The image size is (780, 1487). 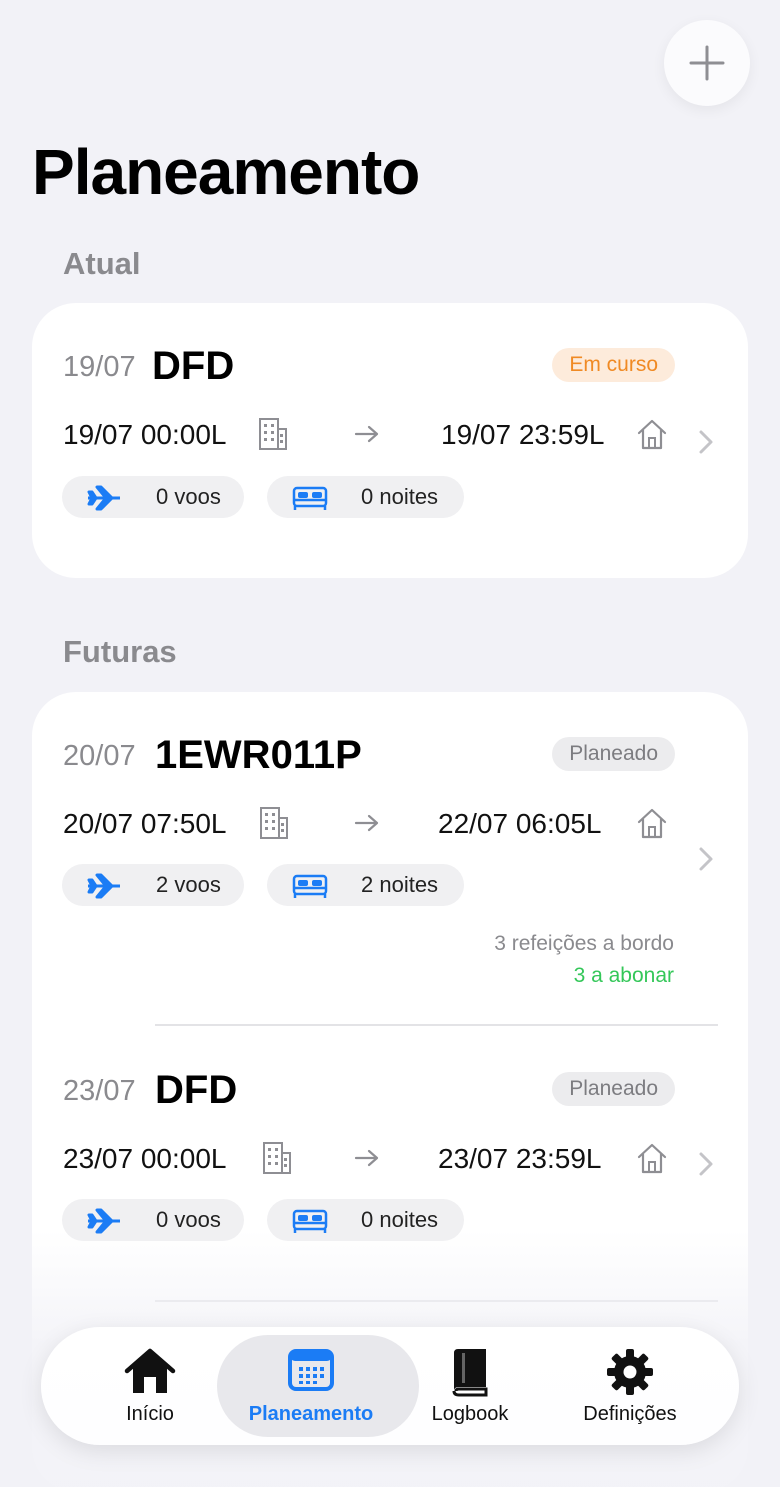 I want to click on tab-label: Logbook, so click(x=470, y=1414).